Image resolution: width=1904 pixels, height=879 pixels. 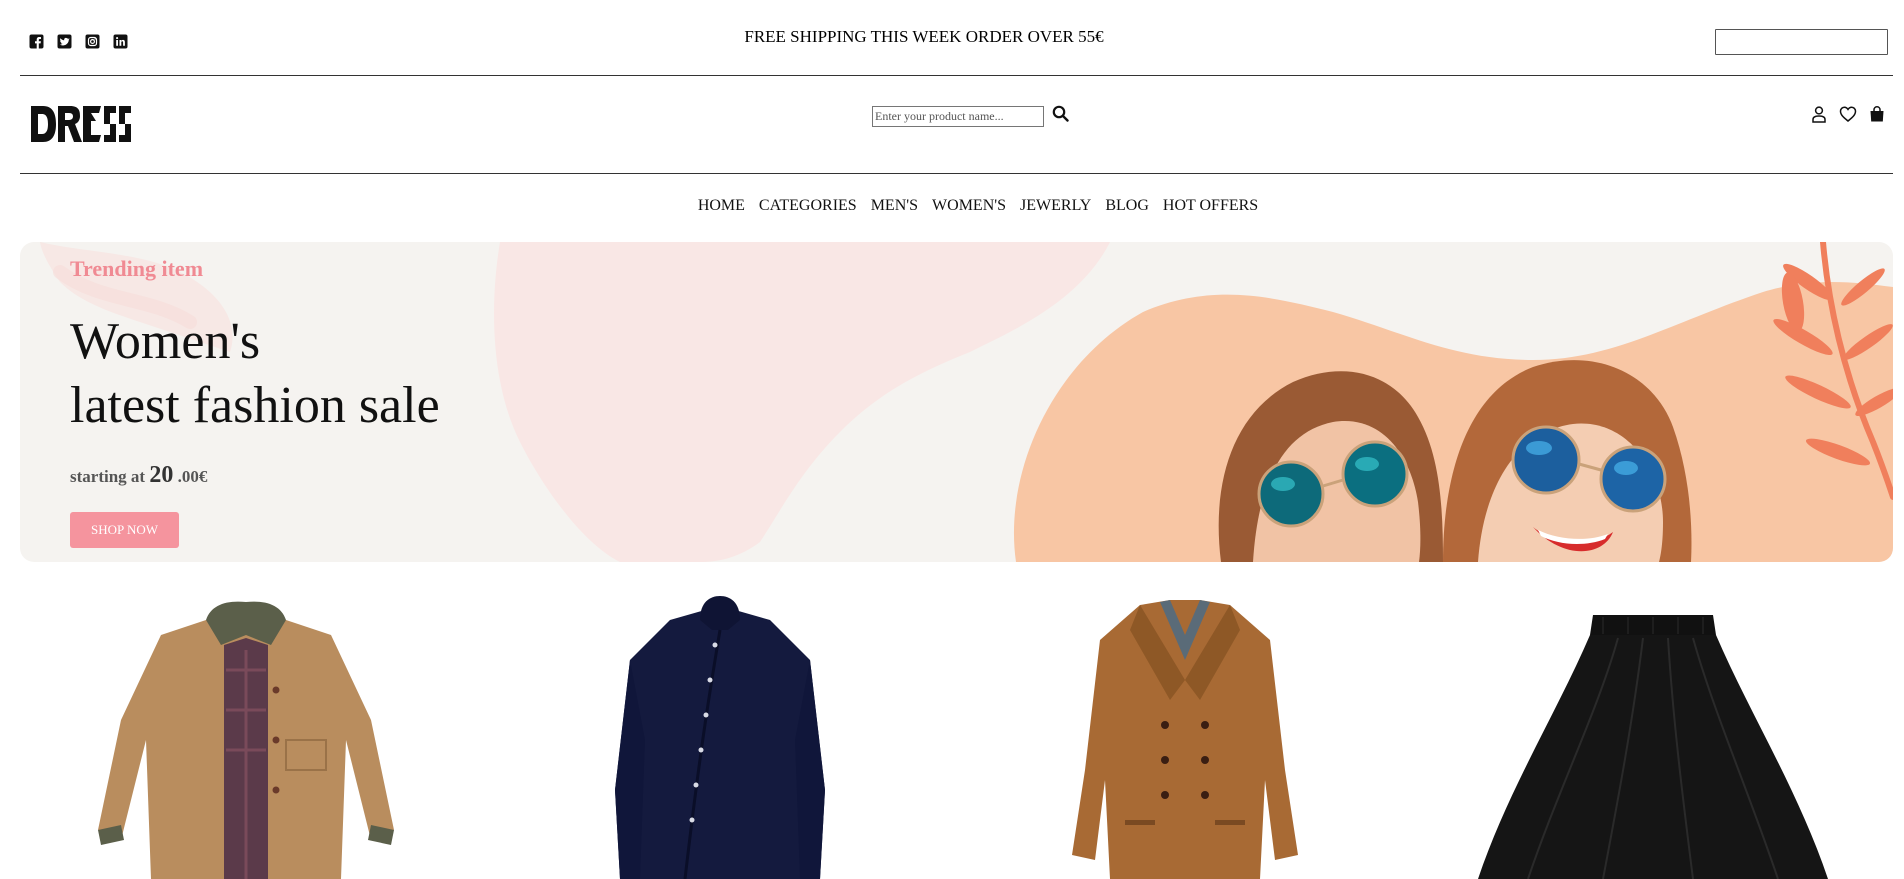 I want to click on divider-top, so click(x=956, y=75).